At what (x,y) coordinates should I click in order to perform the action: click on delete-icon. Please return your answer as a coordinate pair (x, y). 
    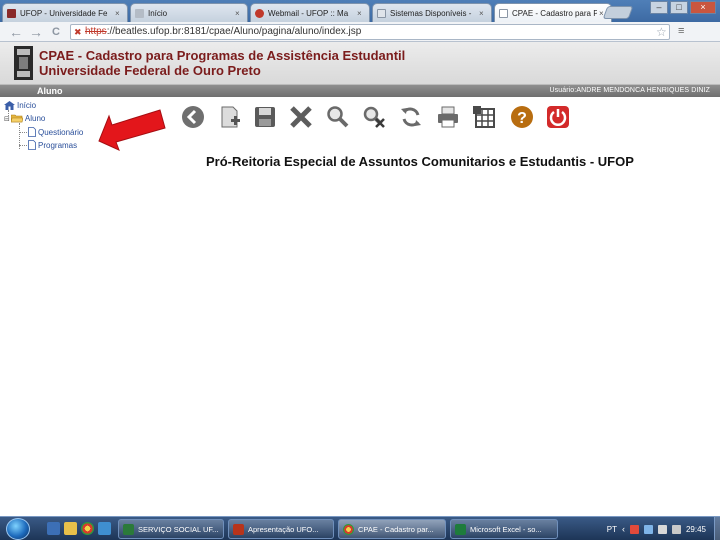
    Looking at the image, I should click on (301, 117).